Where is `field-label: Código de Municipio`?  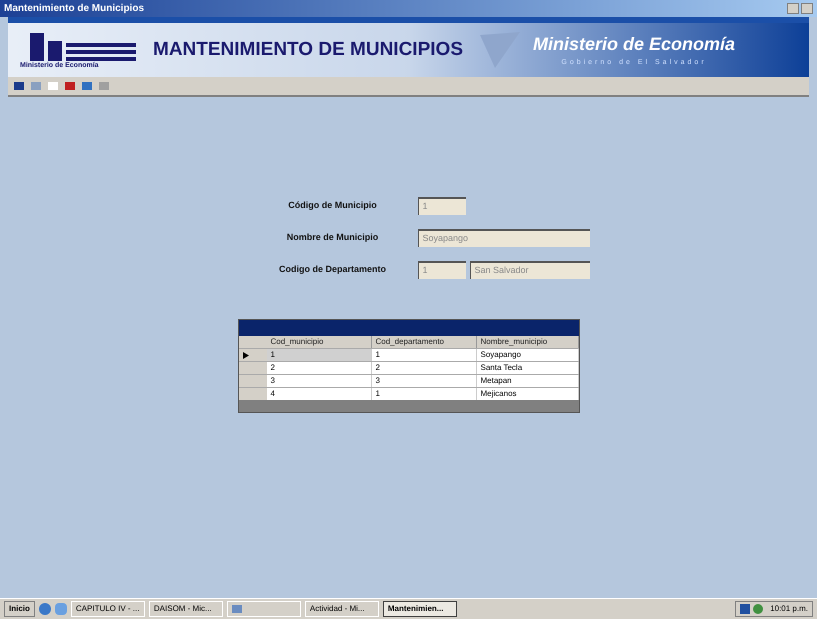 field-label: Código de Municipio is located at coordinates (332, 205).